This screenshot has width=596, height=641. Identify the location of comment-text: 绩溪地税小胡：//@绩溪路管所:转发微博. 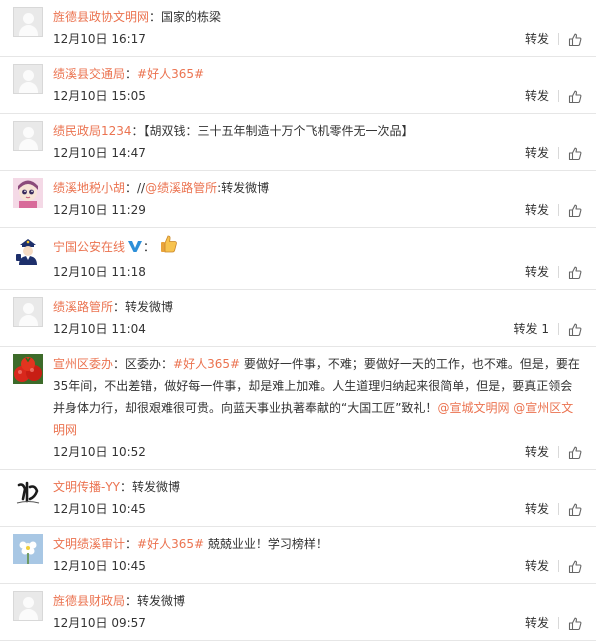
(324, 188).